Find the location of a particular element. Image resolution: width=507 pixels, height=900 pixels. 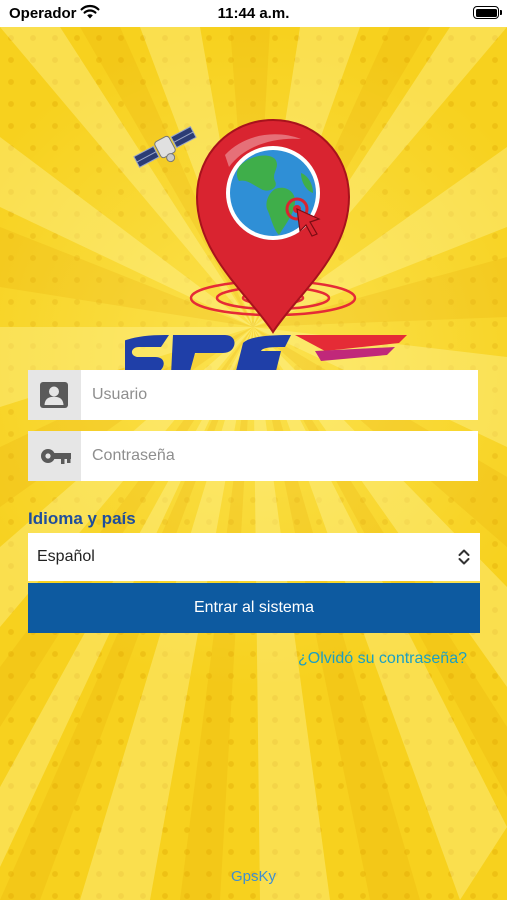

status-bar: Operador 11:44 a.m. is located at coordinates (253, 13).